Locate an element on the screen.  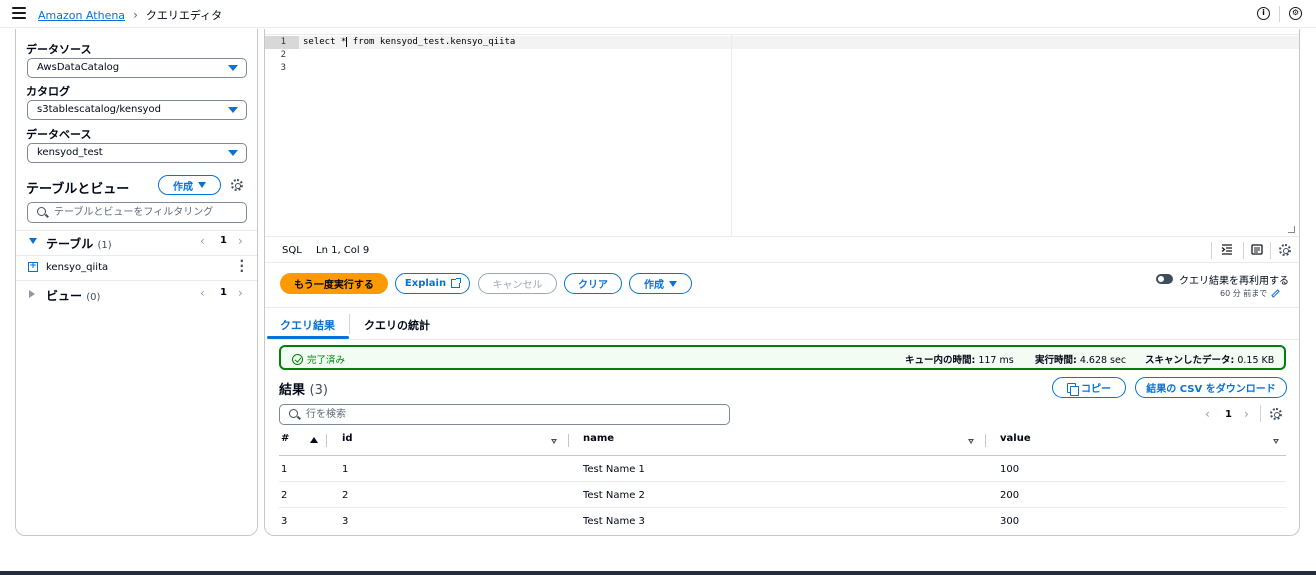
format-query-icon is located at coordinates (1257, 249).